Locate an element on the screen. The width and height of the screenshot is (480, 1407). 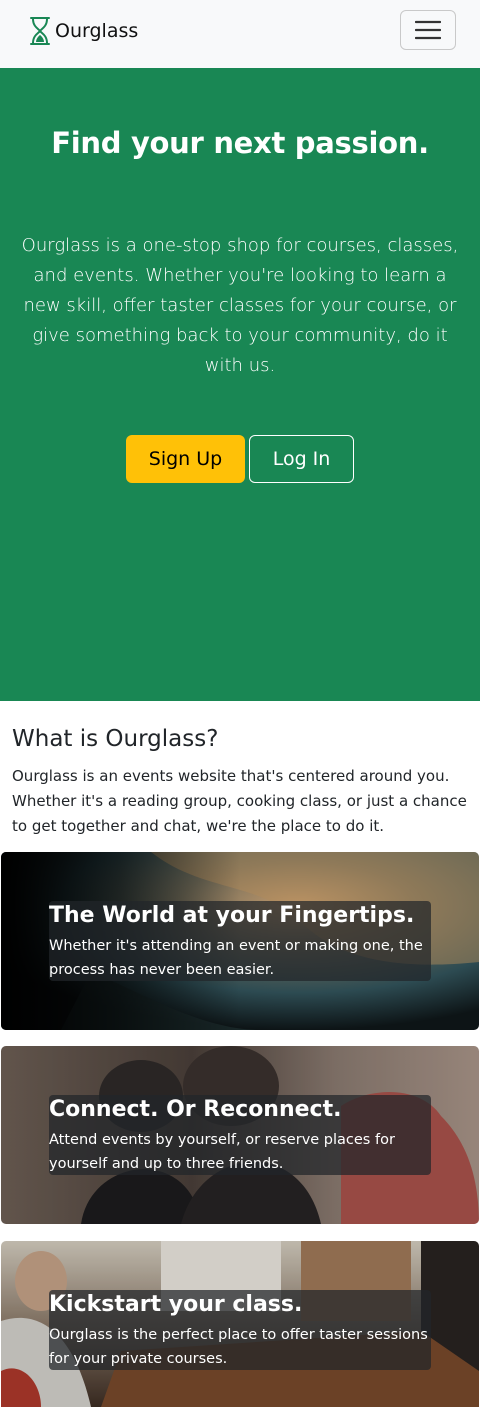
brand-link: Ourglass is located at coordinates (83, 31).